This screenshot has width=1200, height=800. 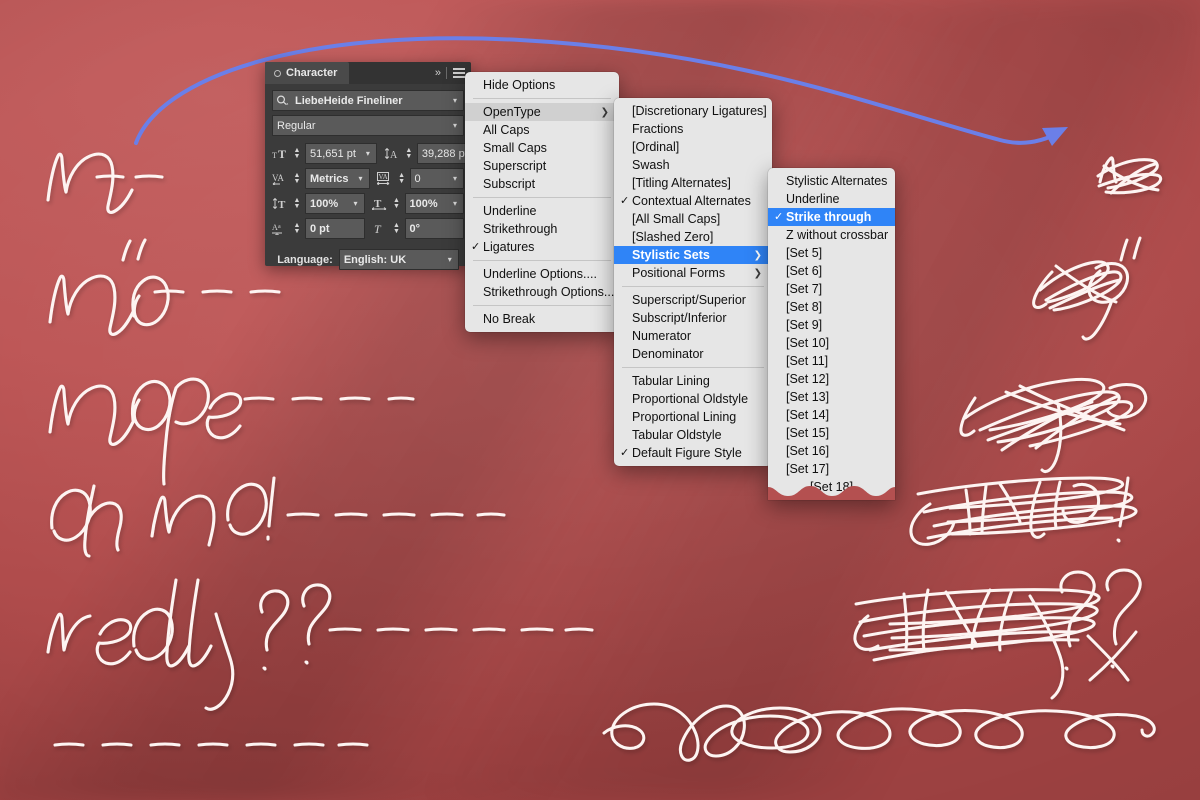 I want to click on menu-item: Tabular Lining, so click(x=693, y=381).